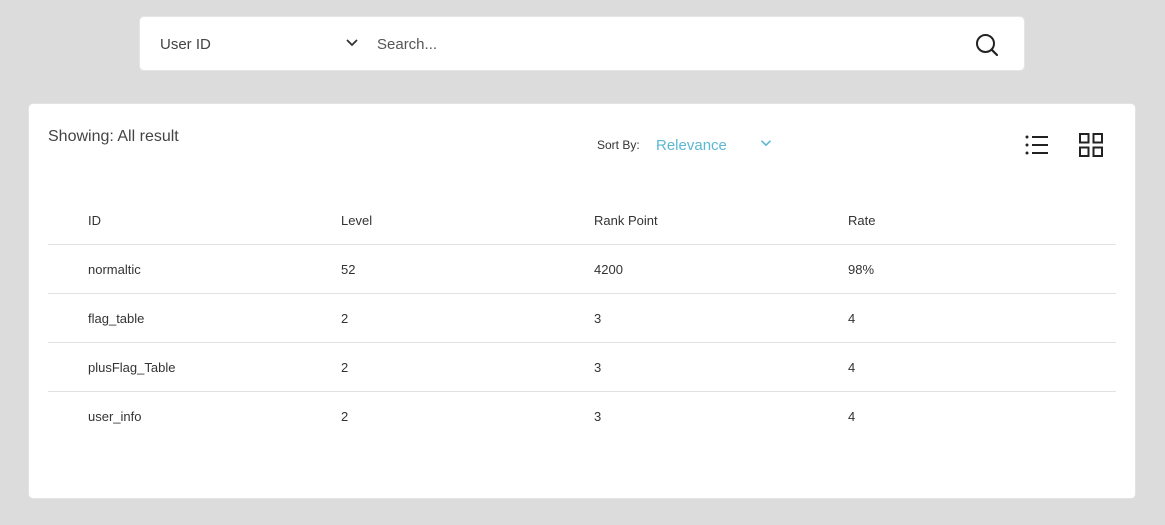 The image size is (1165, 525). I want to click on sort-select: Relevance, so click(721, 145).